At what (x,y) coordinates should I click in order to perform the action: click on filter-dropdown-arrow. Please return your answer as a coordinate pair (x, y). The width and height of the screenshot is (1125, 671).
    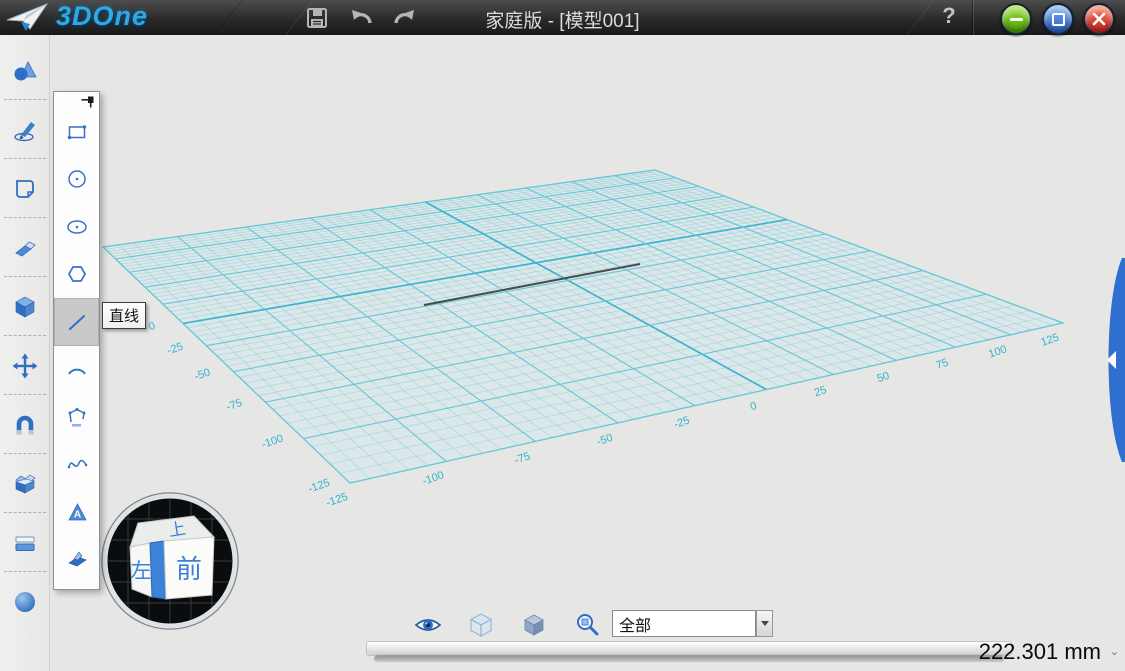
    Looking at the image, I should click on (764, 623).